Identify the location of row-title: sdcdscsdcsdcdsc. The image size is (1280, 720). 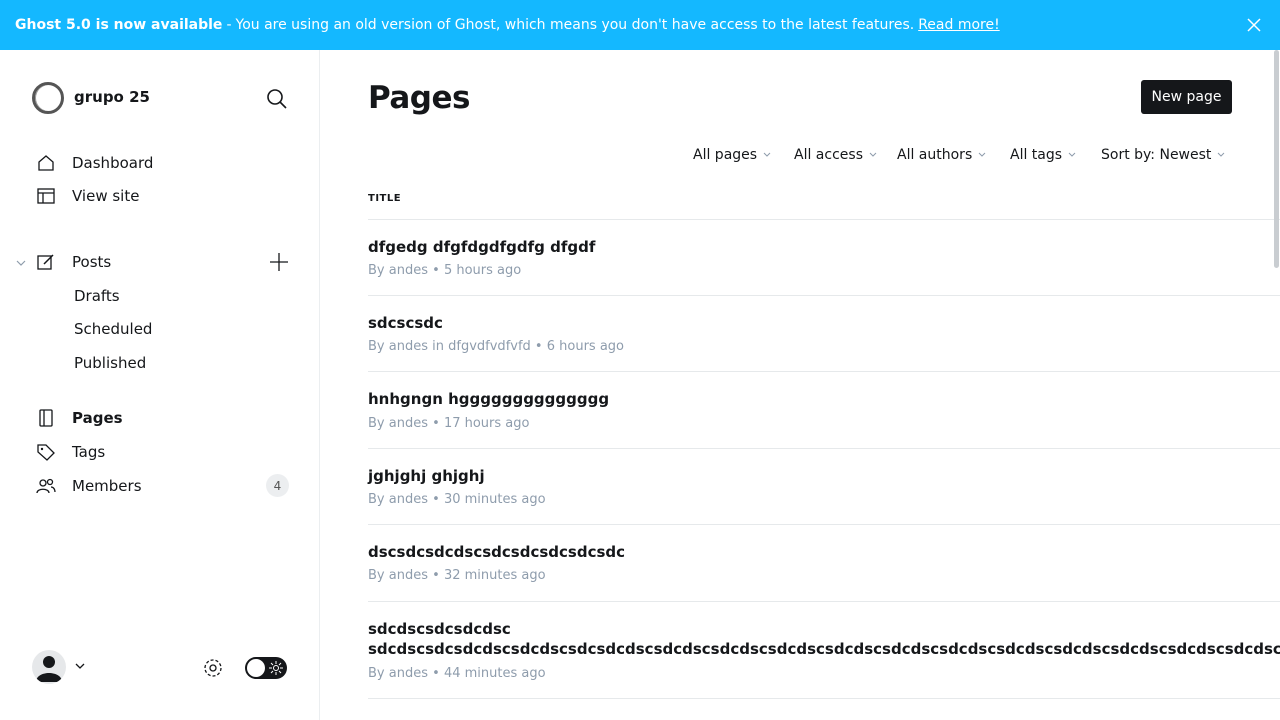
(439, 629).